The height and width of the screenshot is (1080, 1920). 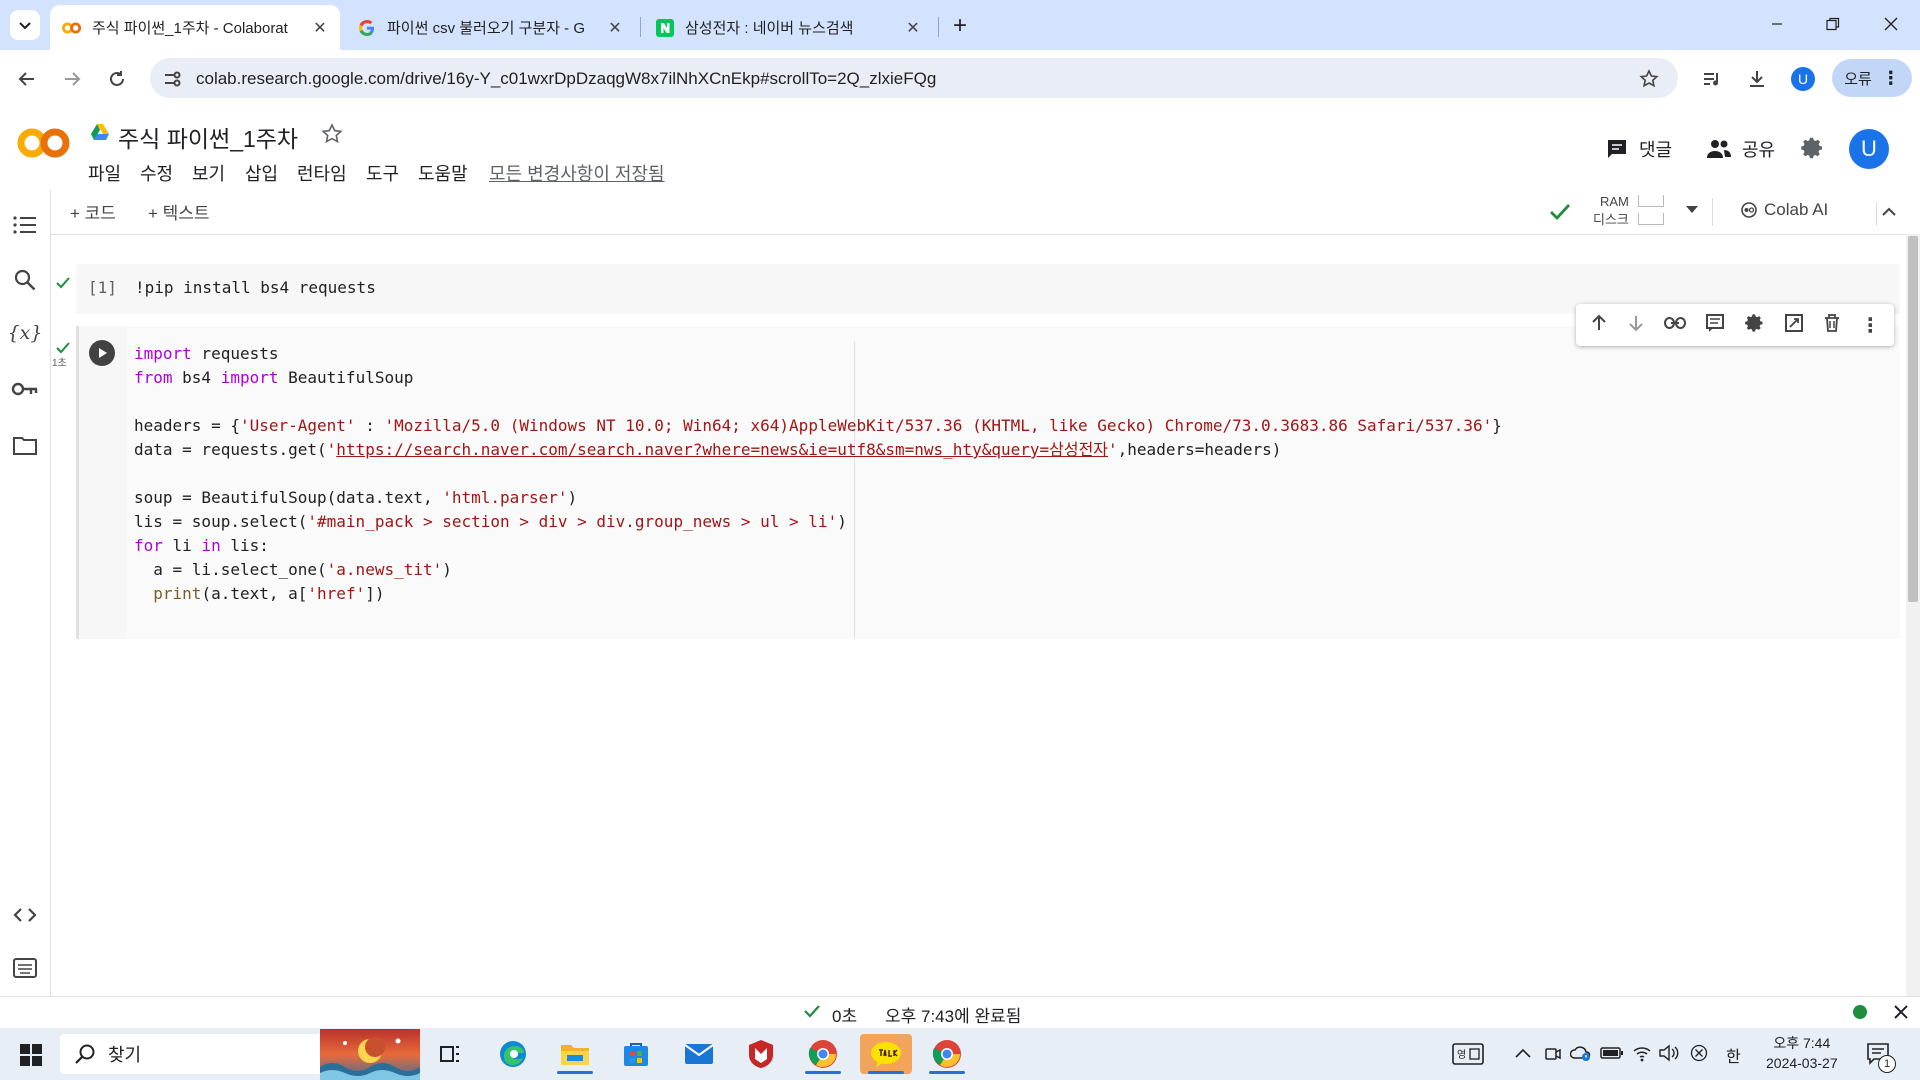 What do you see at coordinates (25, 445) in the screenshot?
I see `files-folder-icon` at bounding box center [25, 445].